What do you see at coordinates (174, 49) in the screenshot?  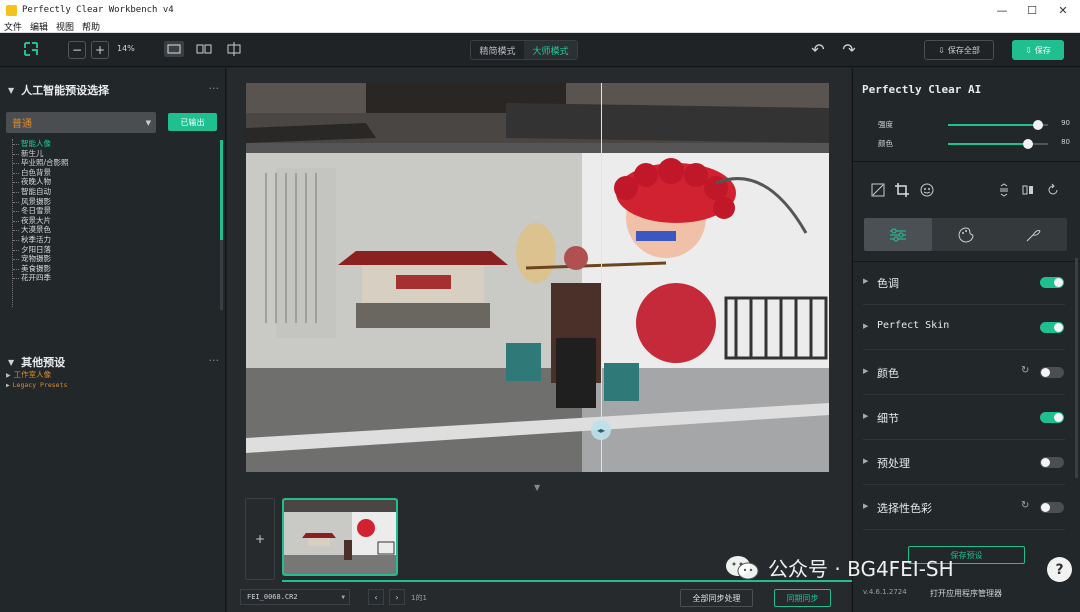 I see `single-view-icon` at bounding box center [174, 49].